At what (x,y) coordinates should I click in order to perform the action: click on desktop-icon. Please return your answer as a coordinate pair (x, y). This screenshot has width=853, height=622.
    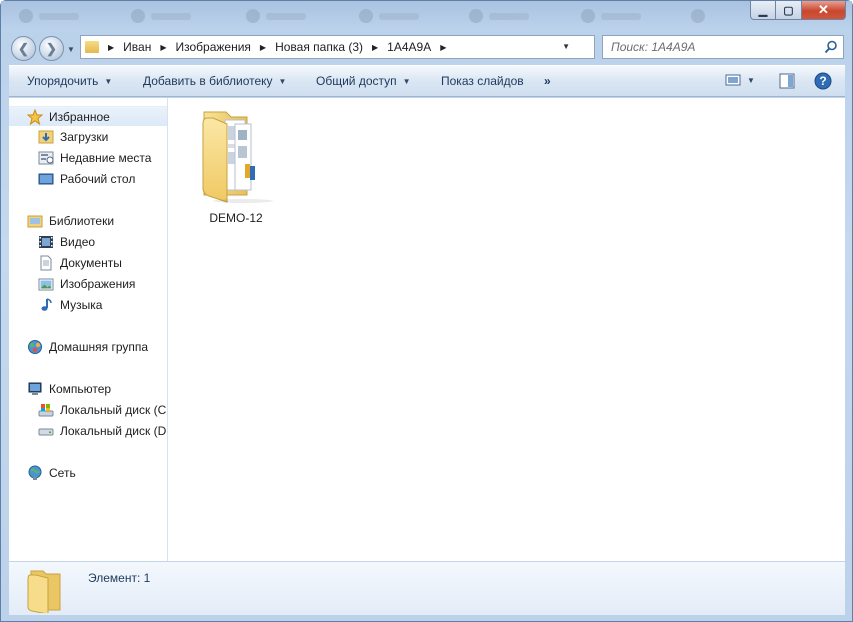
    Looking at the image, I should click on (46, 179).